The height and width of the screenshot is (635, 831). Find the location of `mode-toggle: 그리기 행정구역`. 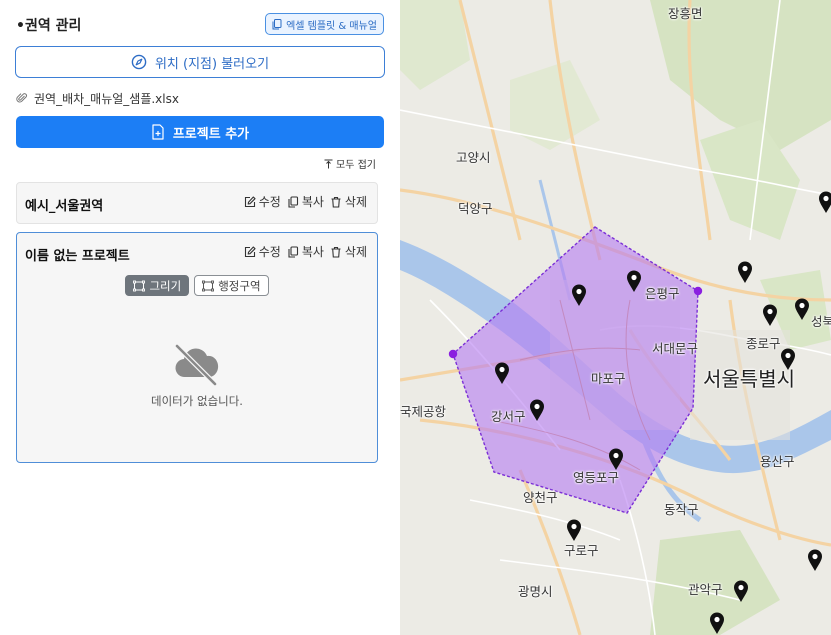

mode-toggle: 그리기 행정구역 is located at coordinates (197, 285).